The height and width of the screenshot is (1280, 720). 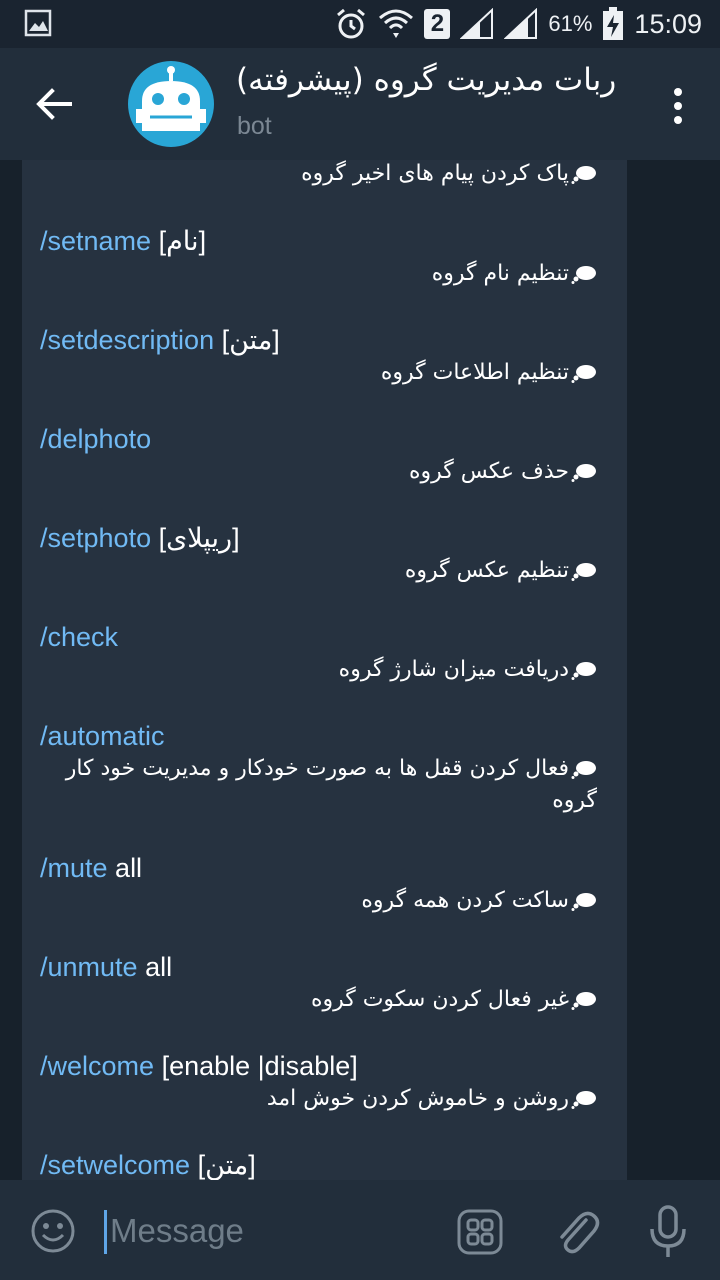 I want to click on clock: 15:09, so click(x=668, y=23).